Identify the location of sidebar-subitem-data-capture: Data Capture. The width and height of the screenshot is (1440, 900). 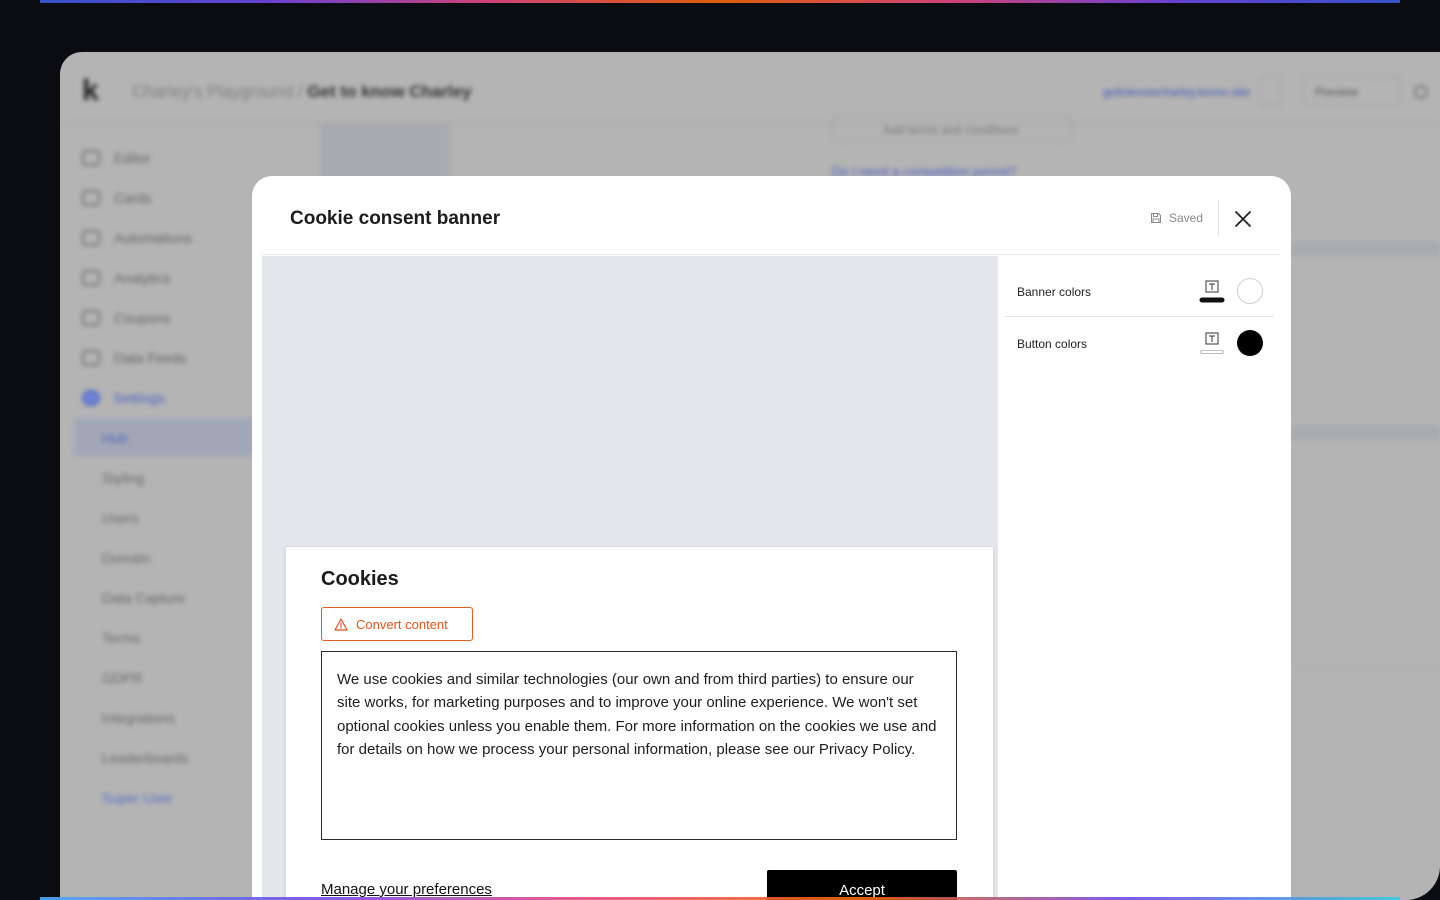
(143, 598).